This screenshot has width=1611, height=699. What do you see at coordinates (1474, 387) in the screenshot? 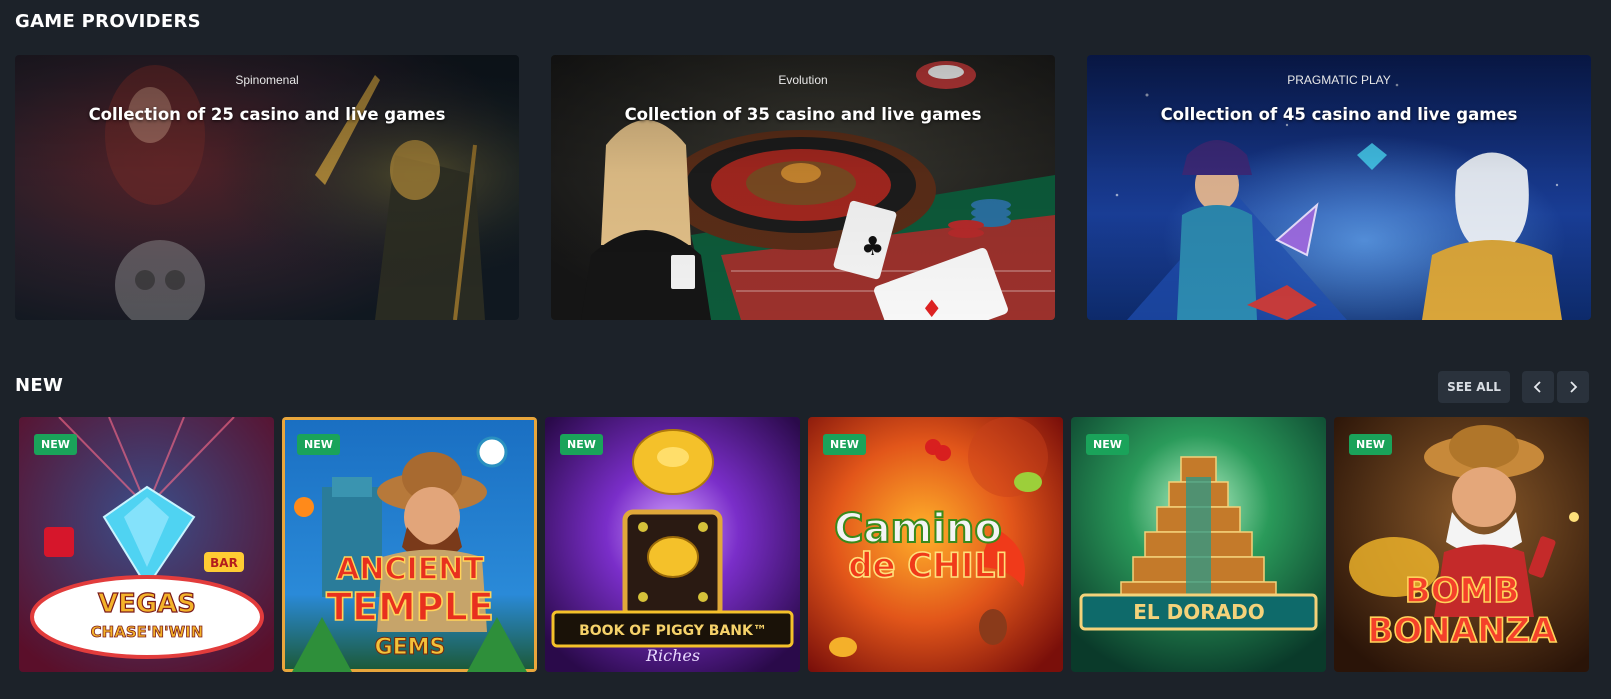
I see `see-all-button: SEE ALL` at bounding box center [1474, 387].